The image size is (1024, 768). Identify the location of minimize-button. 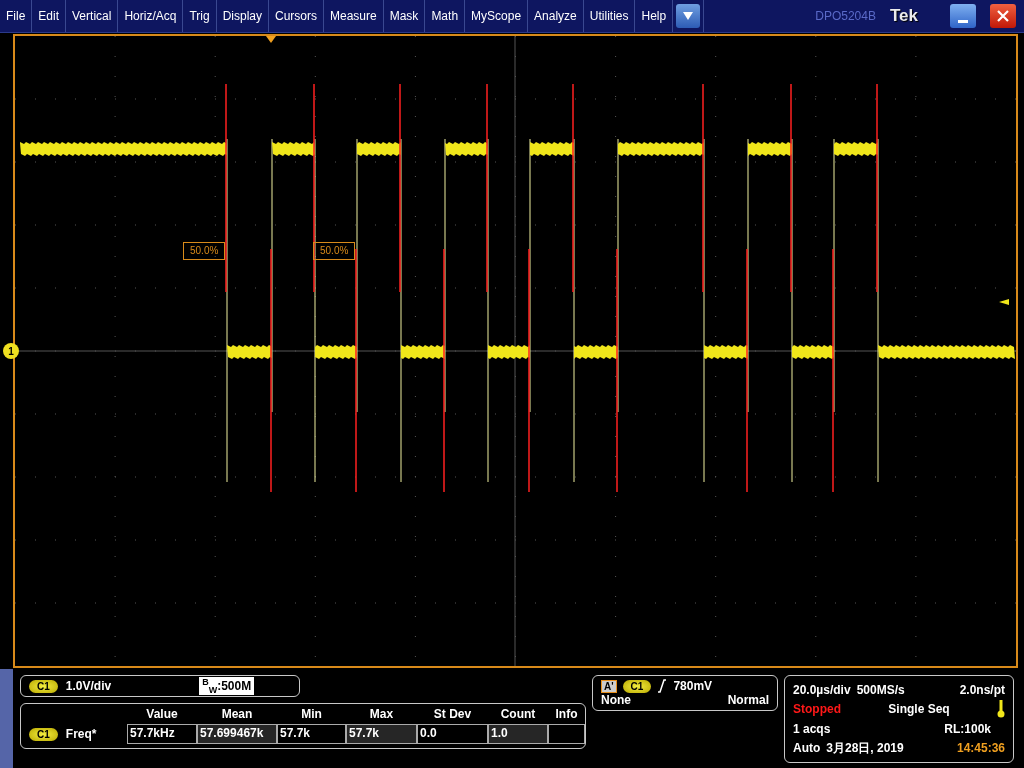
(963, 16).